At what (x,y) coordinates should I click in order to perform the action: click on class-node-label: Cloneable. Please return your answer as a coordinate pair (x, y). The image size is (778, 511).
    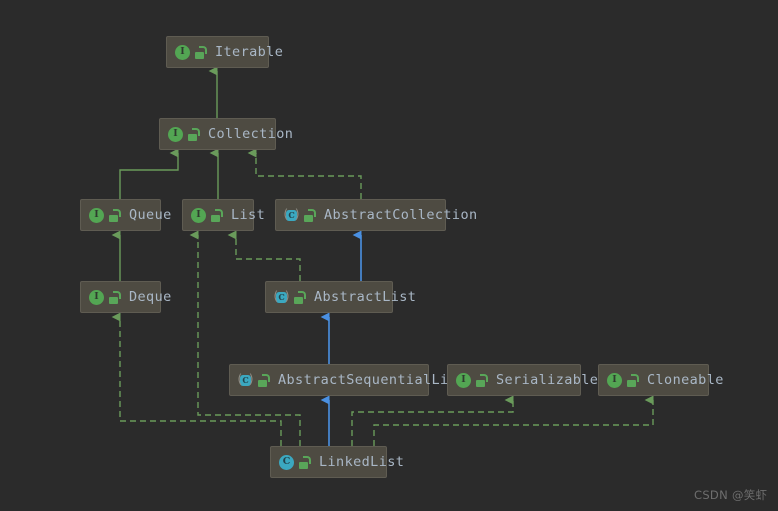
    Looking at the image, I should click on (685, 380).